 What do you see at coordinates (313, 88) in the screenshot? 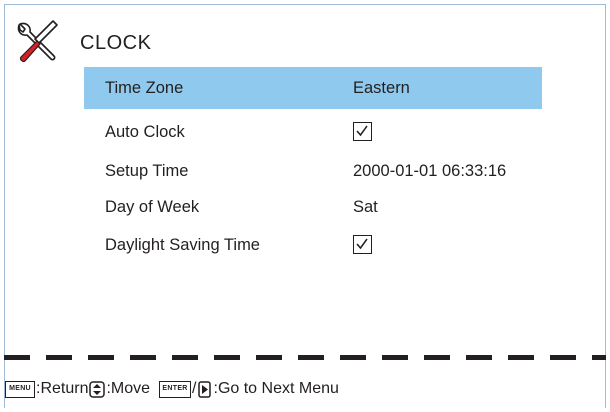
I see `menu-item-time-zone: Time Zone Eastern` at bounding box center [313, 88].